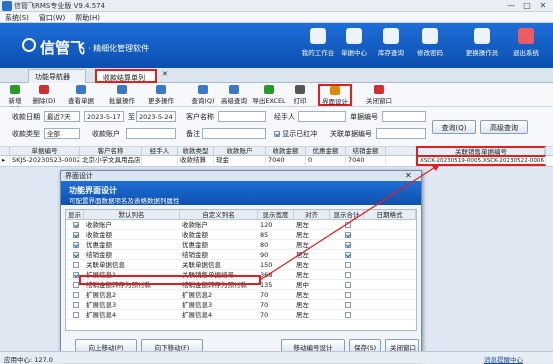  Describe the element at coordinates (241, 255) in the screenshot. I see `design-row: 结销金额 结销金额 90 居左` at that location.